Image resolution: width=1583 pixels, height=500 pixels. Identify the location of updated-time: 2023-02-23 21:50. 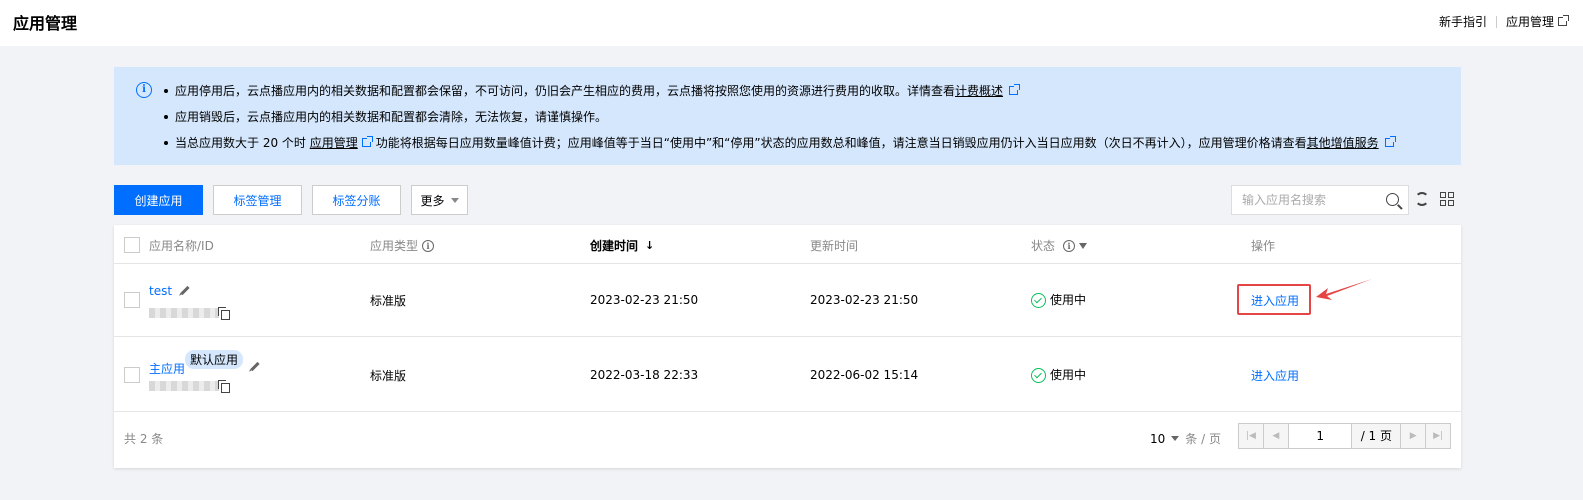
(864, 300).